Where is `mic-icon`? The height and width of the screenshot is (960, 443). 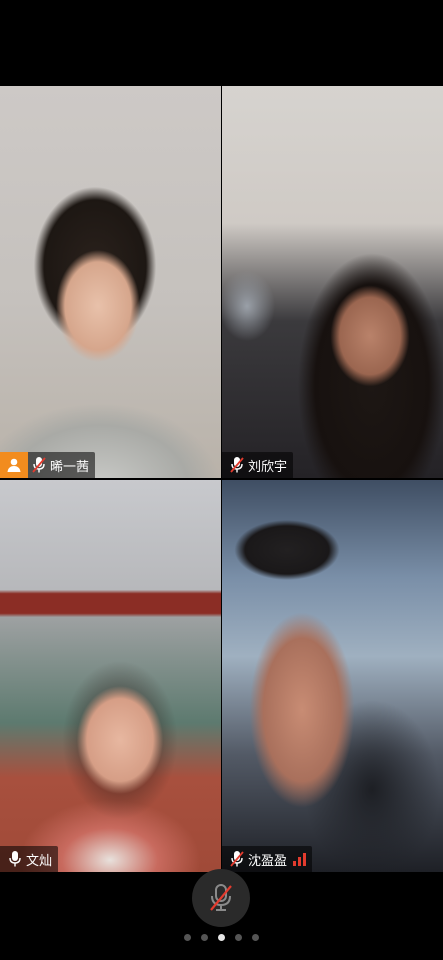
mic-icon is located at coordinates (15, 859).